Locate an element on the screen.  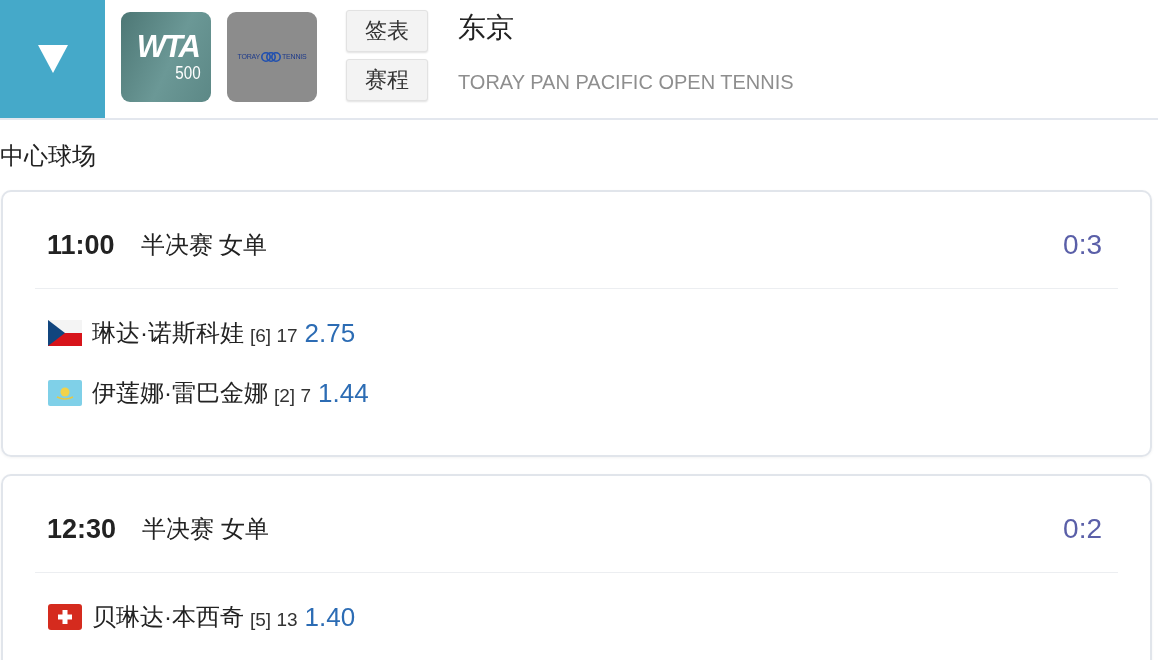
logo-text: WTA is located at coordinates (168, 47).